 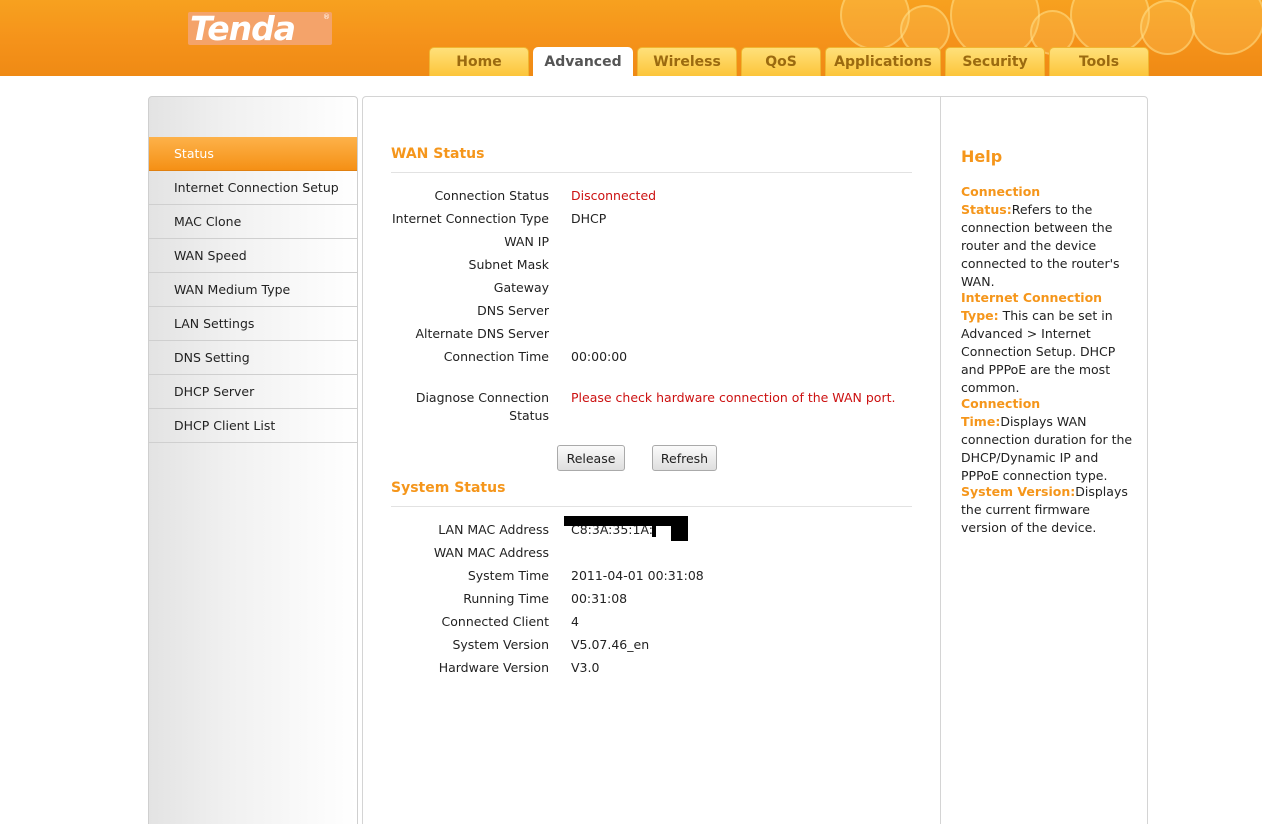 I want to click on sidebar-item-mac-clone: MAC Clone, so click(x=253, y=222).